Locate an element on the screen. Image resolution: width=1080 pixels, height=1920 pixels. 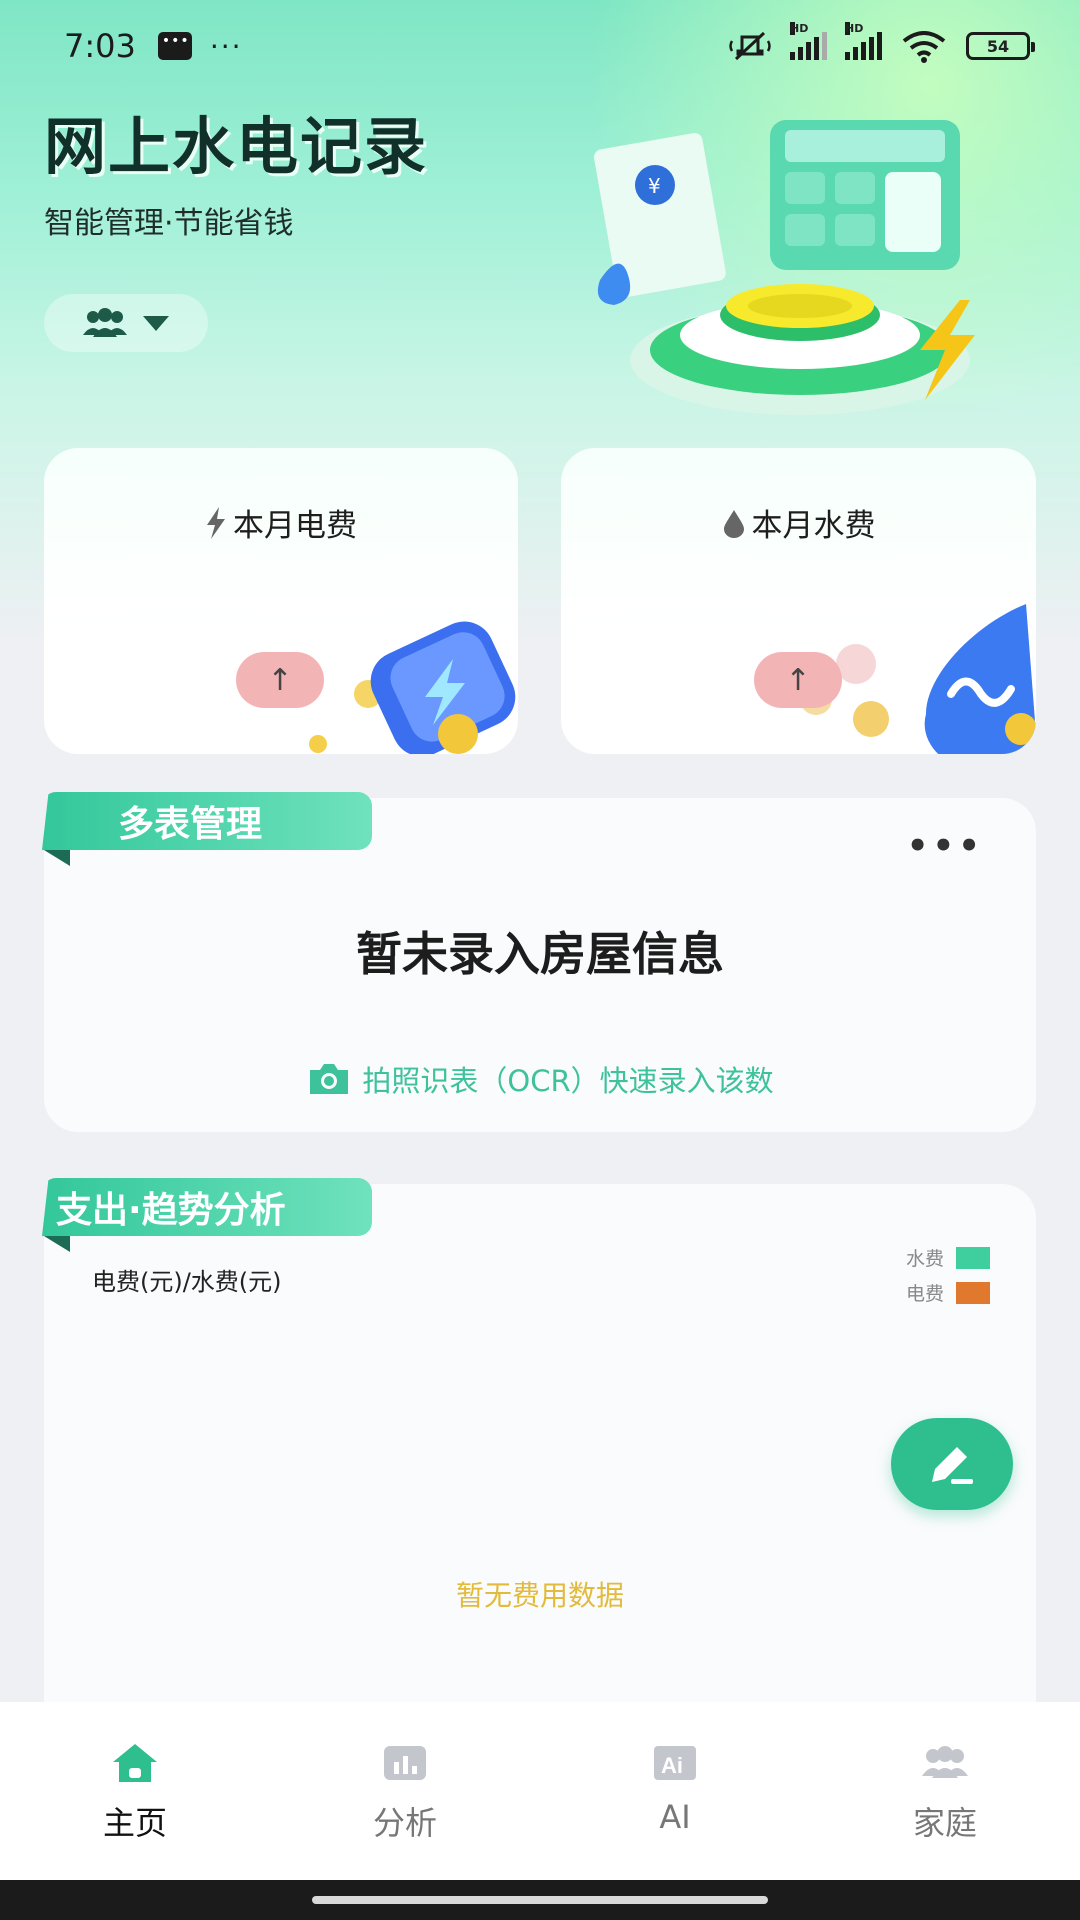
add-record-button is located at coordinates (952, 1464).